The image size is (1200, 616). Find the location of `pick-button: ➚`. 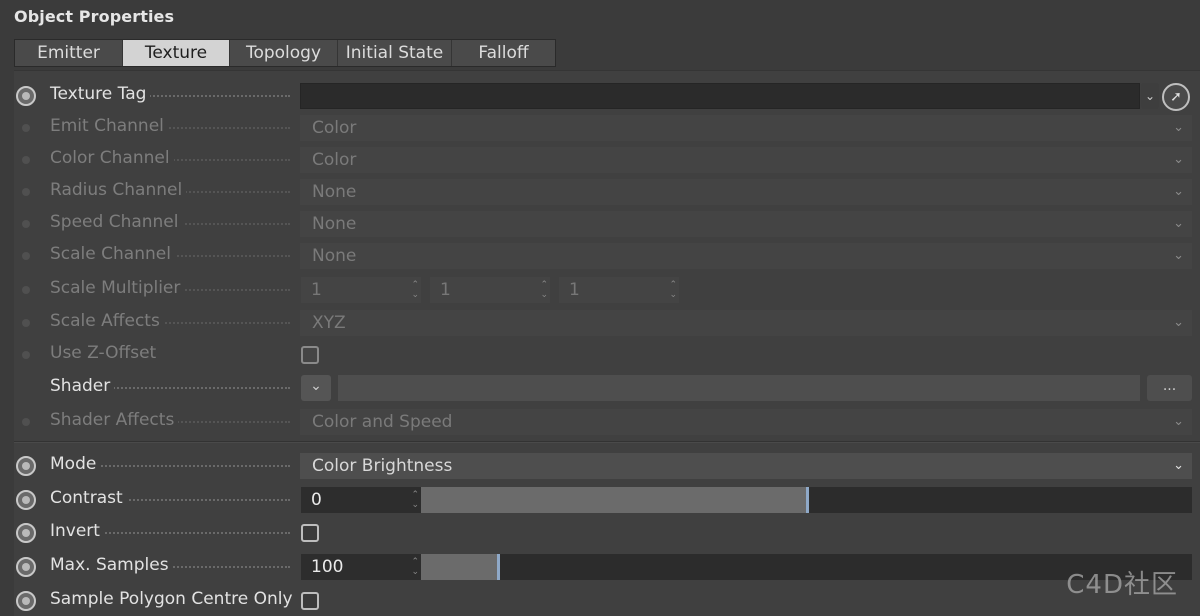

pick-button: ➚ is located at coordinates (1176, 97).